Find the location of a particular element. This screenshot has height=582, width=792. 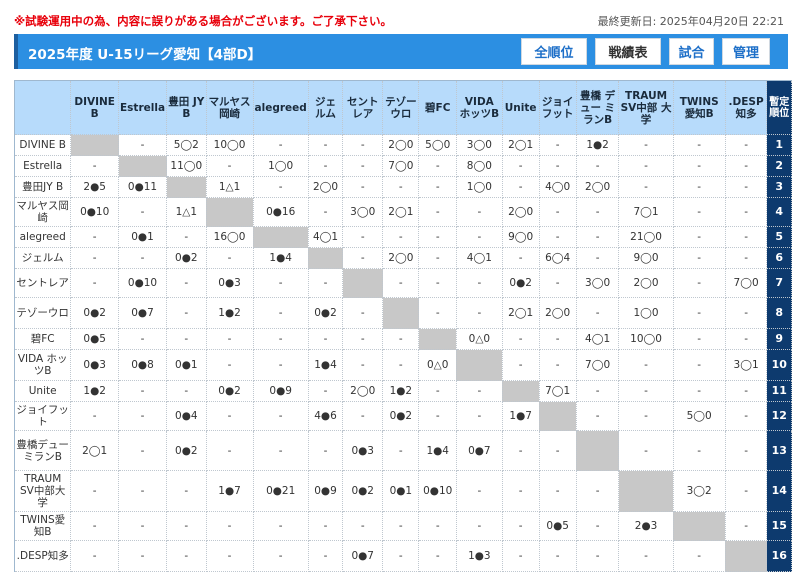

result-cell: 10◯0 is located at coordinates (646, 339).